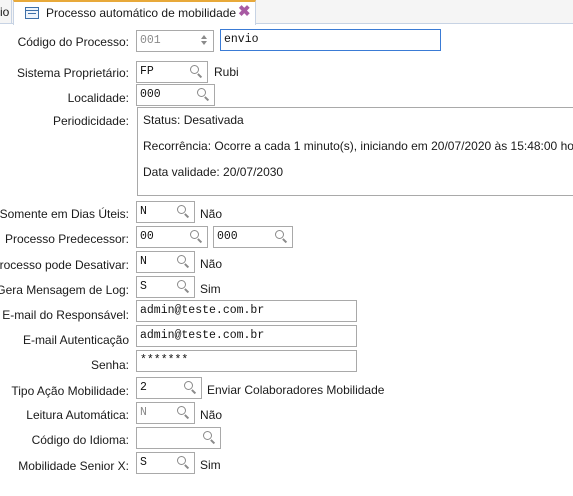 This screenshot has height=496, width=573. I want to click on leitura-automatica-value: N, so click(143, 412).